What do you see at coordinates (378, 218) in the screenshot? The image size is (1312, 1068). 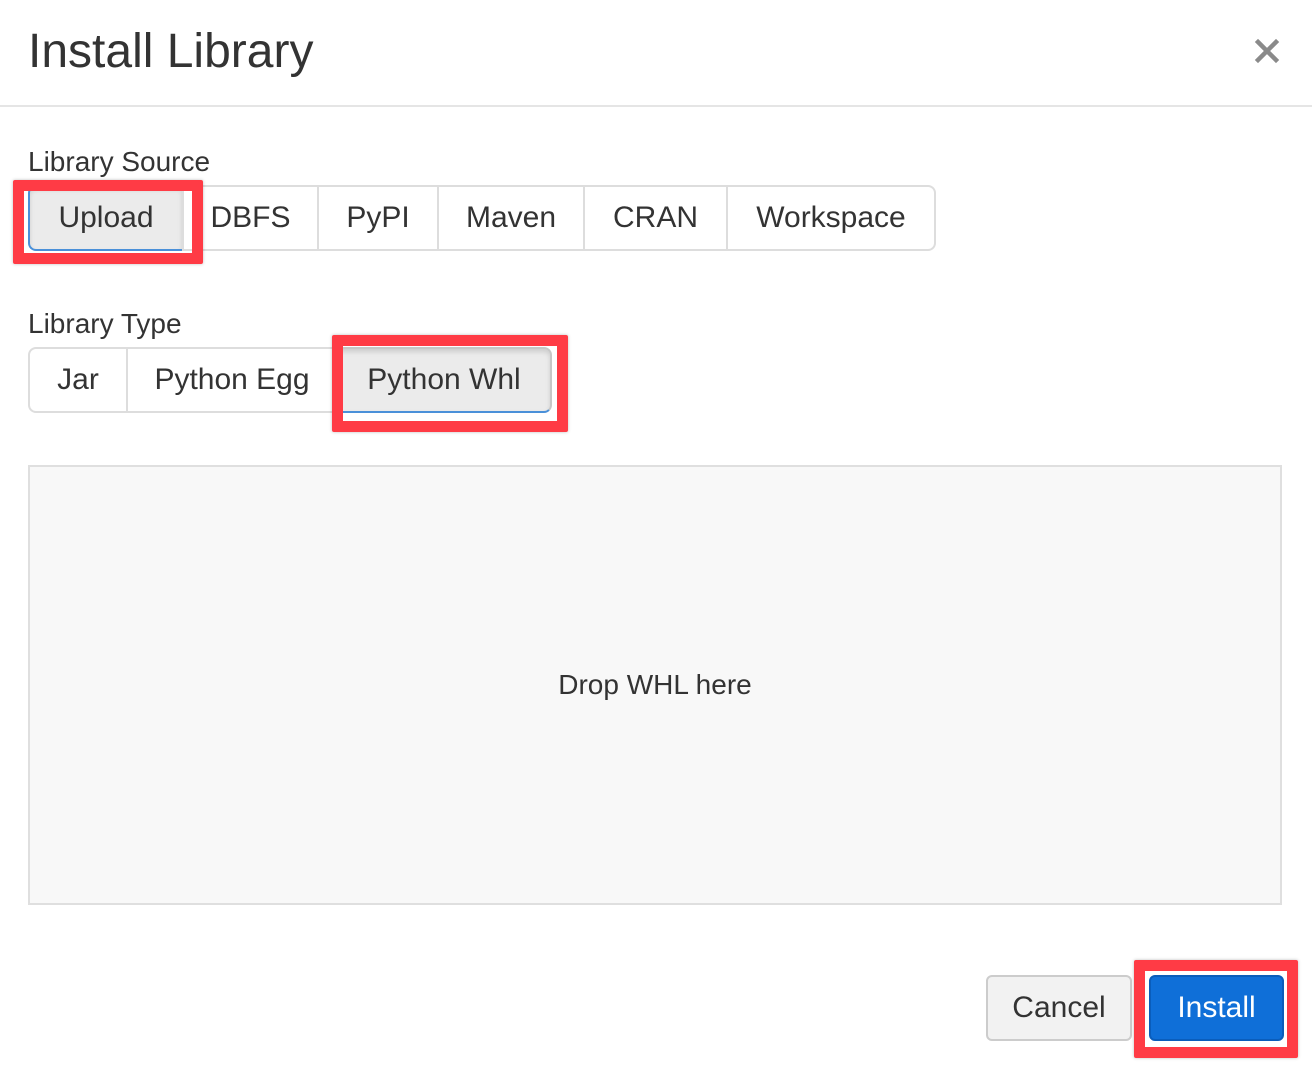 I see `source-pypi-button: PyPI` at bounding box center [378, 218].